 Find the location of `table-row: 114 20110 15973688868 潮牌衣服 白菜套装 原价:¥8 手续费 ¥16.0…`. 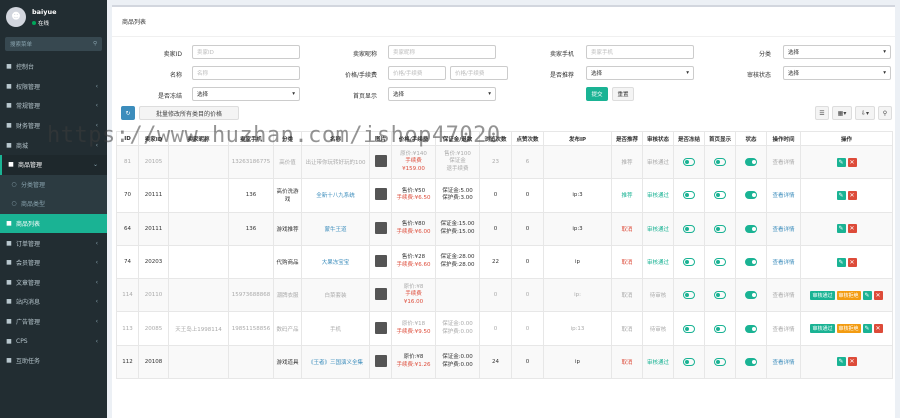

table-row: 114 20110 15973688868 潮牌衣服 白菜套装 原价:¥8 手续费 ¥16.0… is located at coordinates (504, 295).